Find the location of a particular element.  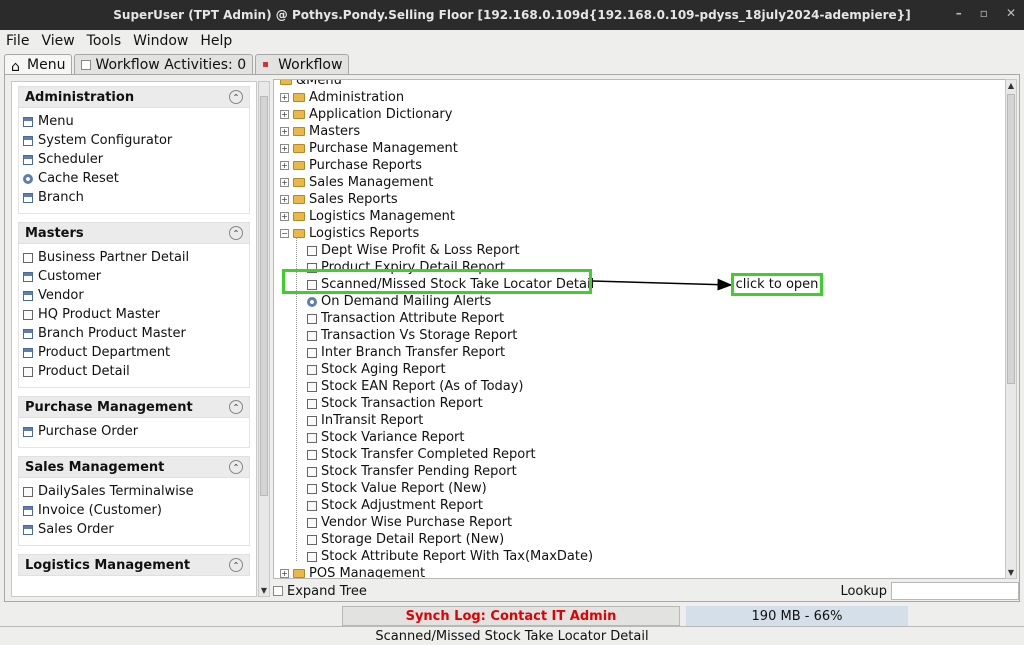

tree-leaf: Stock Transfer Pending Report is located at coordinates (412, 471).